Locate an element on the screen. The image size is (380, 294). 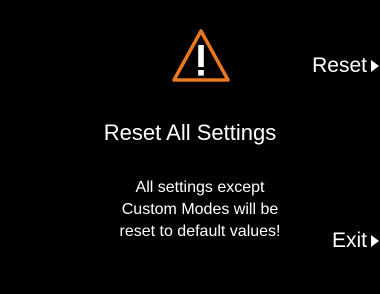
reset-softkey: Reset is located at coordinates (346, 66).